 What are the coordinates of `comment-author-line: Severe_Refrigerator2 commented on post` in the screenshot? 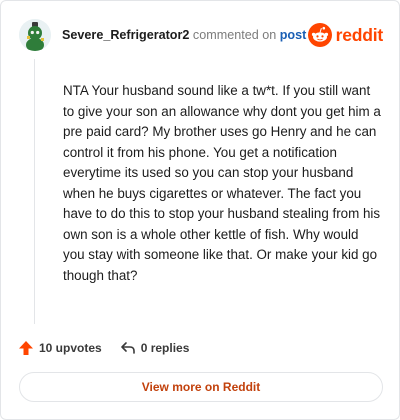 It's located at (184, 35).